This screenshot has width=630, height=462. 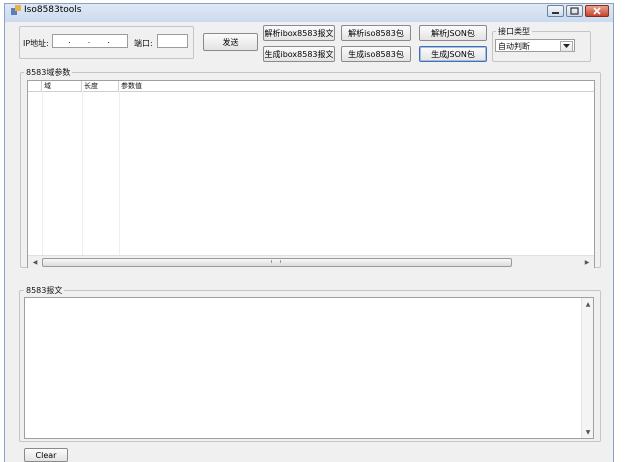 What do you see at coordinates (514, 31) in the screenshot?
I see `interface-type-legend: 接口类型` at bounding box center [514, 31].